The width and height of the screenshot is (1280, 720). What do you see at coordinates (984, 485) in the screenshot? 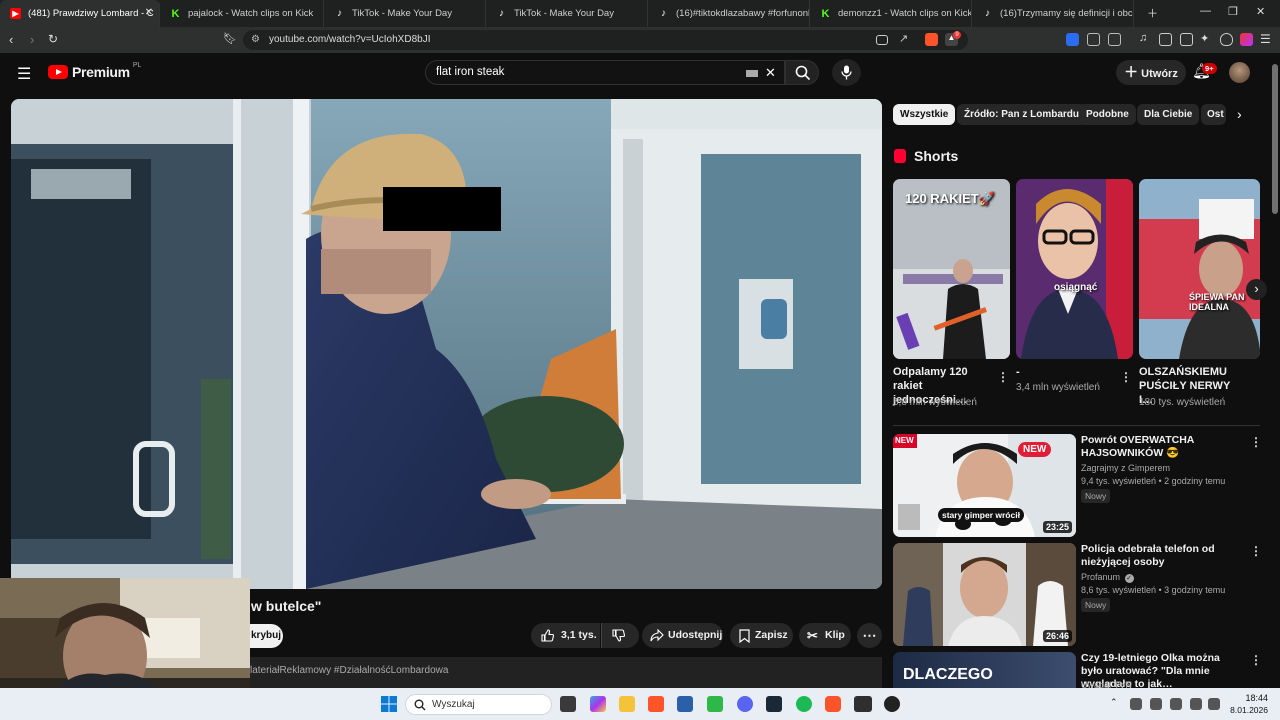
I see `video-thumbnail: NEW NEW stary gimper wrócił 23:25` at bounding box center [984, 485].